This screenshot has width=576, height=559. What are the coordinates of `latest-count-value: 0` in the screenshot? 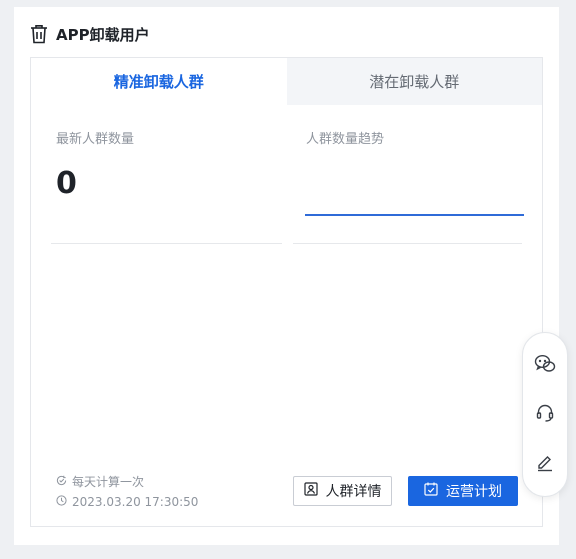 It's located at (66, 183).